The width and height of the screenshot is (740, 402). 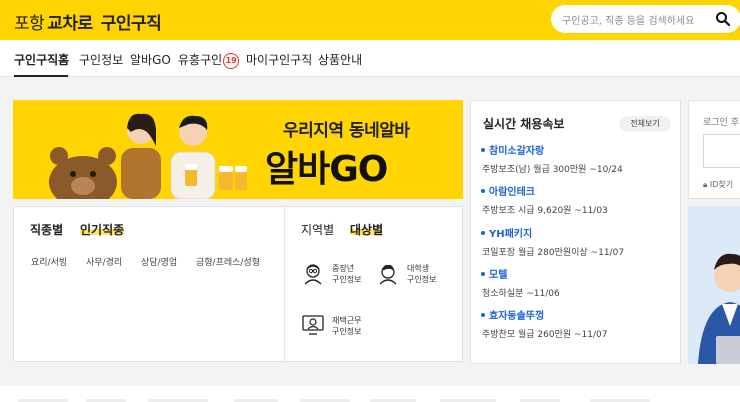 I want to click on job-desc: 코일포장 월급 280만원이상 ~11/07, so click(x=553, y=253).